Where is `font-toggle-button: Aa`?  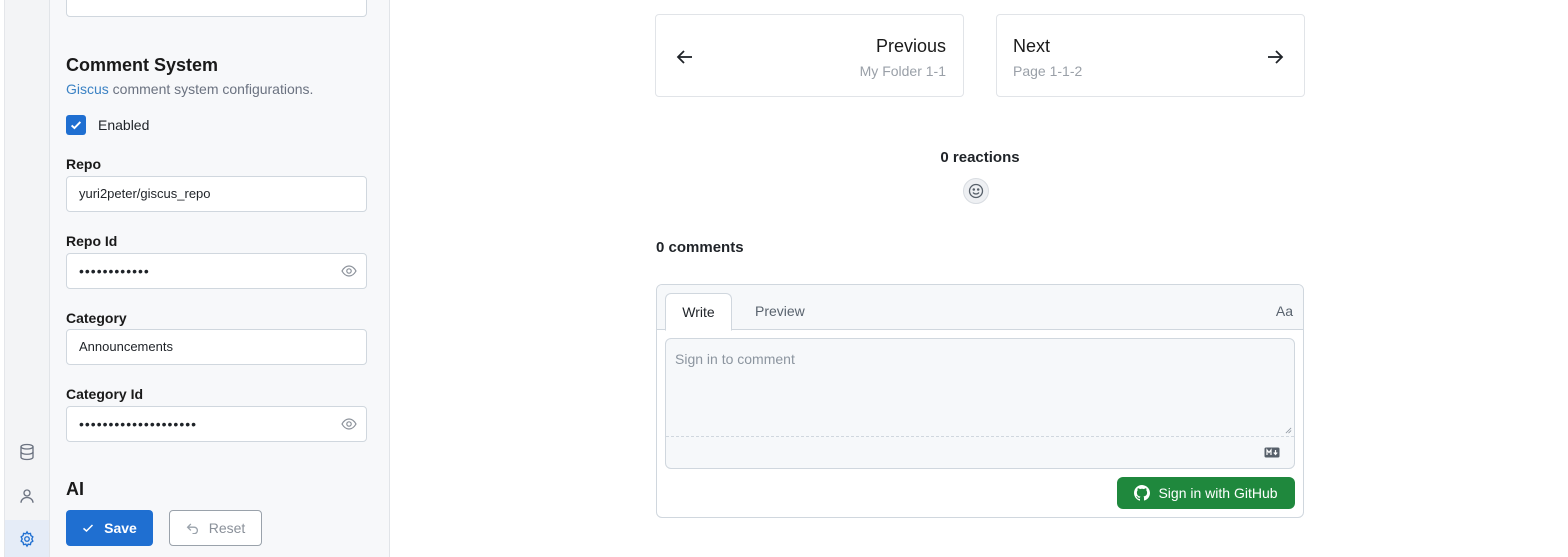
font-toggle-button: Aa is located at coordinates (1284, 311).